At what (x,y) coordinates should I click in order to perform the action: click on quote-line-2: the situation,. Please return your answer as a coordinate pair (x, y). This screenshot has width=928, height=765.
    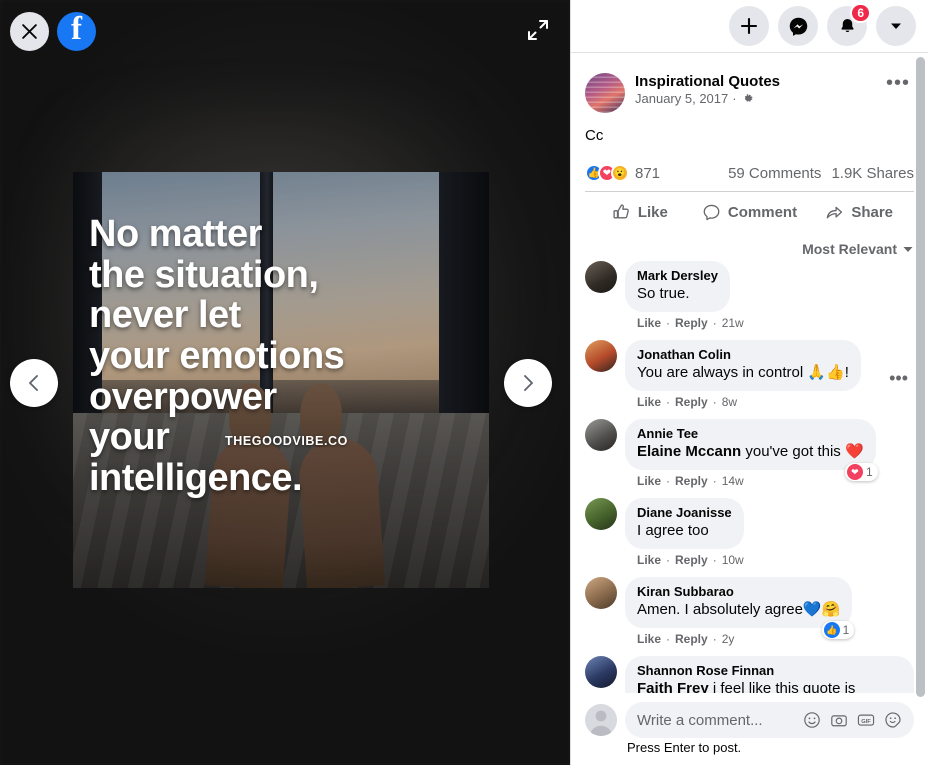
    Looking at the image, I should click on (204, 274).